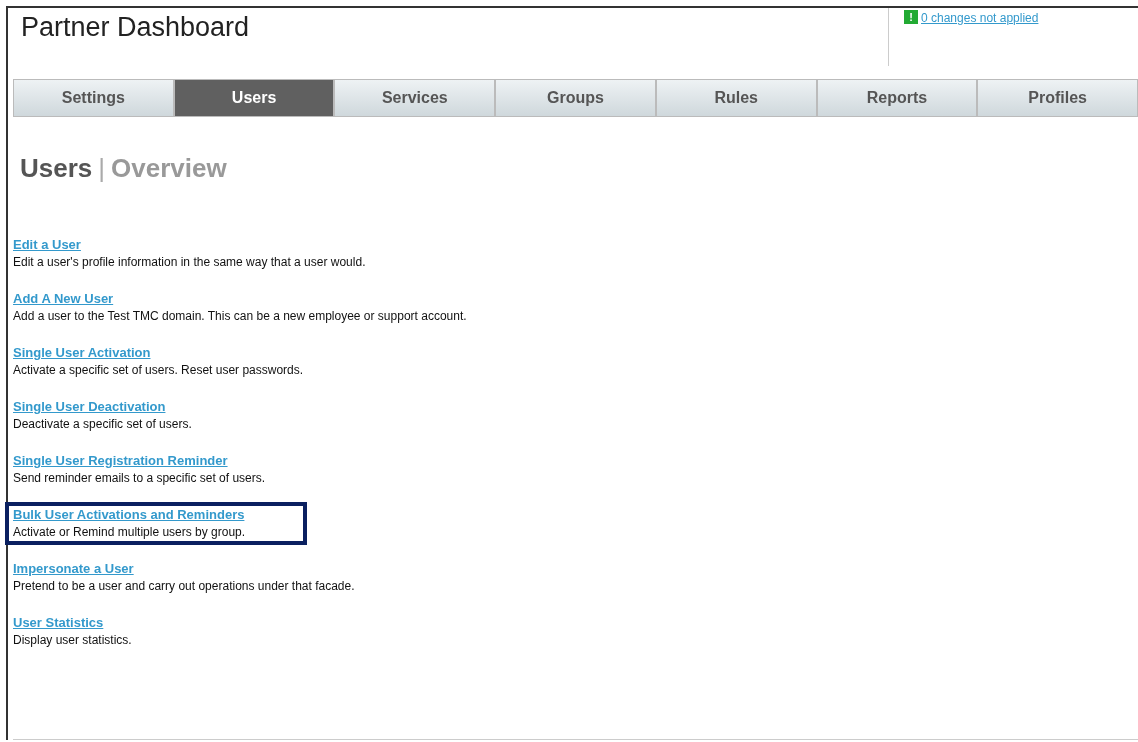 The image size is (1138, 742). Describe the element at coordinates (184, 586) in the screenshot. I see `link-description: Pretend to be a user and carry out operations under that facade.` at that location.